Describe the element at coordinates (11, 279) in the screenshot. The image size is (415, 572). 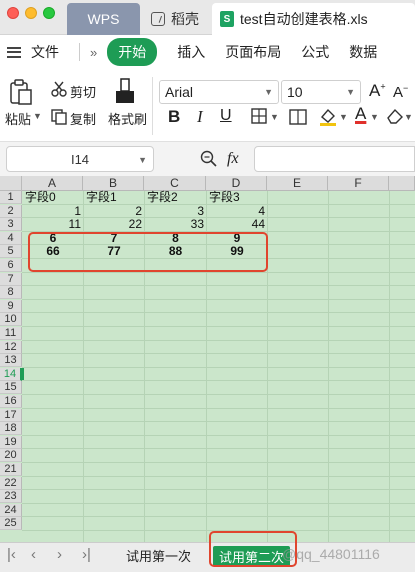
I see `row-header-7: 7` at that location.